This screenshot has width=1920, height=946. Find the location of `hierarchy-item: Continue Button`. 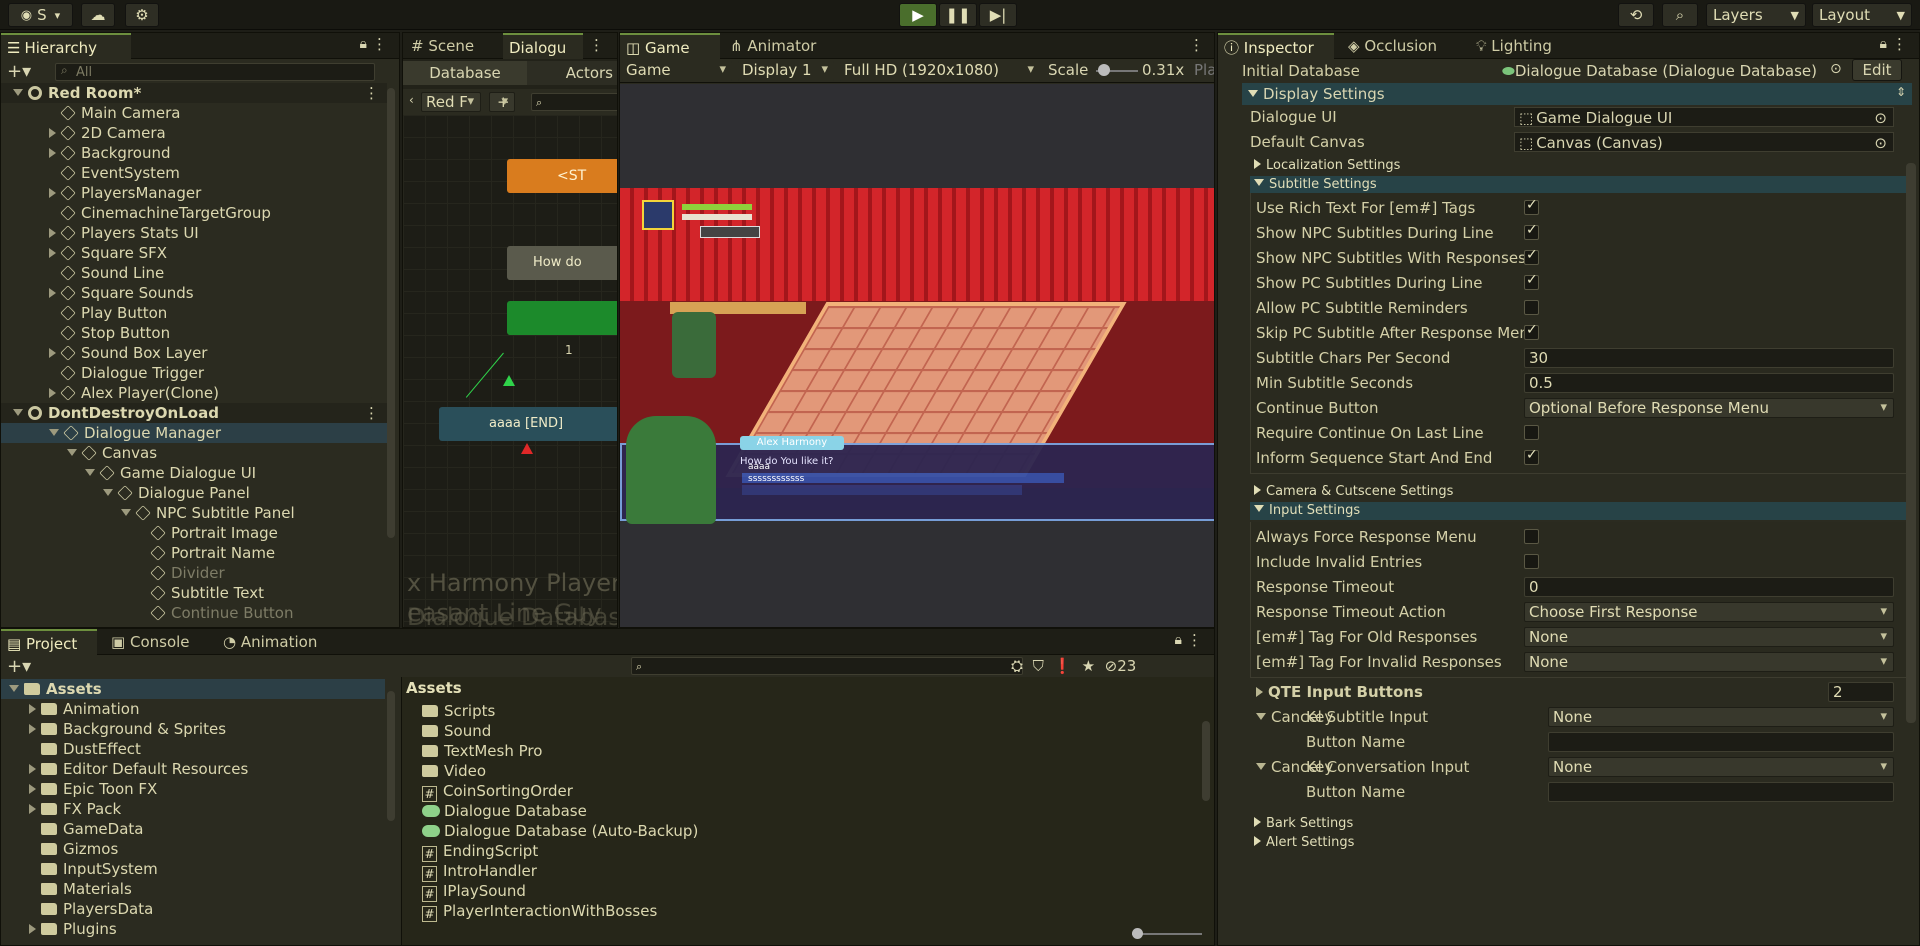

hierarchy-item: Continue Button is located at coordinates (194, 613).